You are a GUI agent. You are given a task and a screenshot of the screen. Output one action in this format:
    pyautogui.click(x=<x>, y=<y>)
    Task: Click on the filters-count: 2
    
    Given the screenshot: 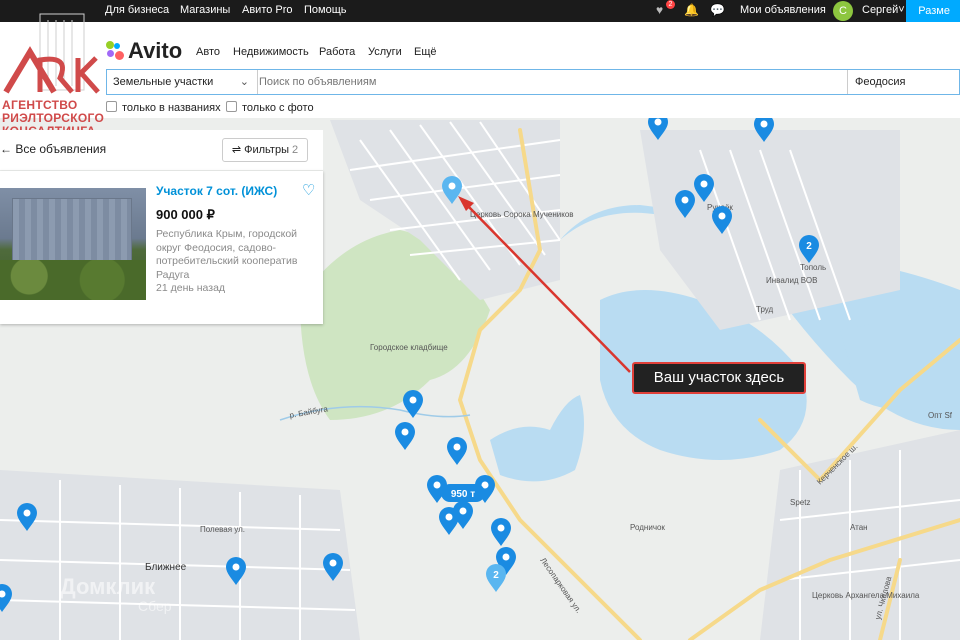 What is the action you would take?
    pyautogui.click(x=295, y=150)
    